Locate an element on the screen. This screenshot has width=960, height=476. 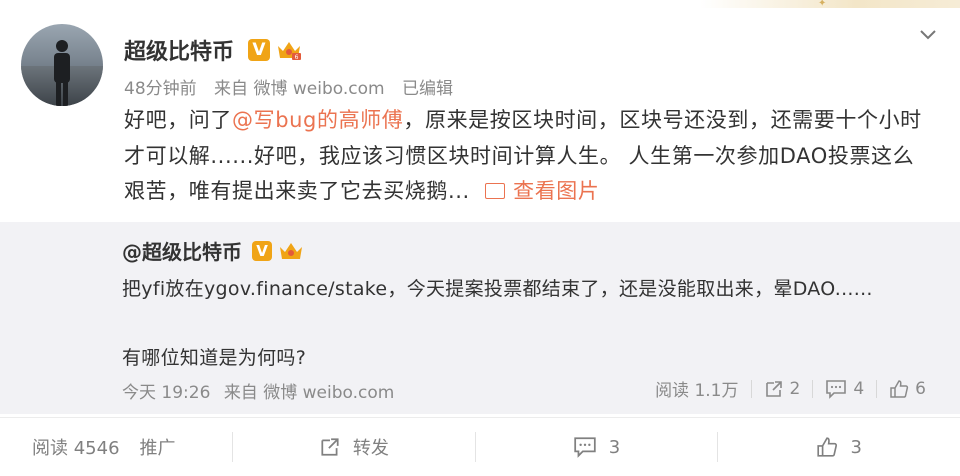
post-text-part1: 好吧，问了 is located at coordinates (178, 120).